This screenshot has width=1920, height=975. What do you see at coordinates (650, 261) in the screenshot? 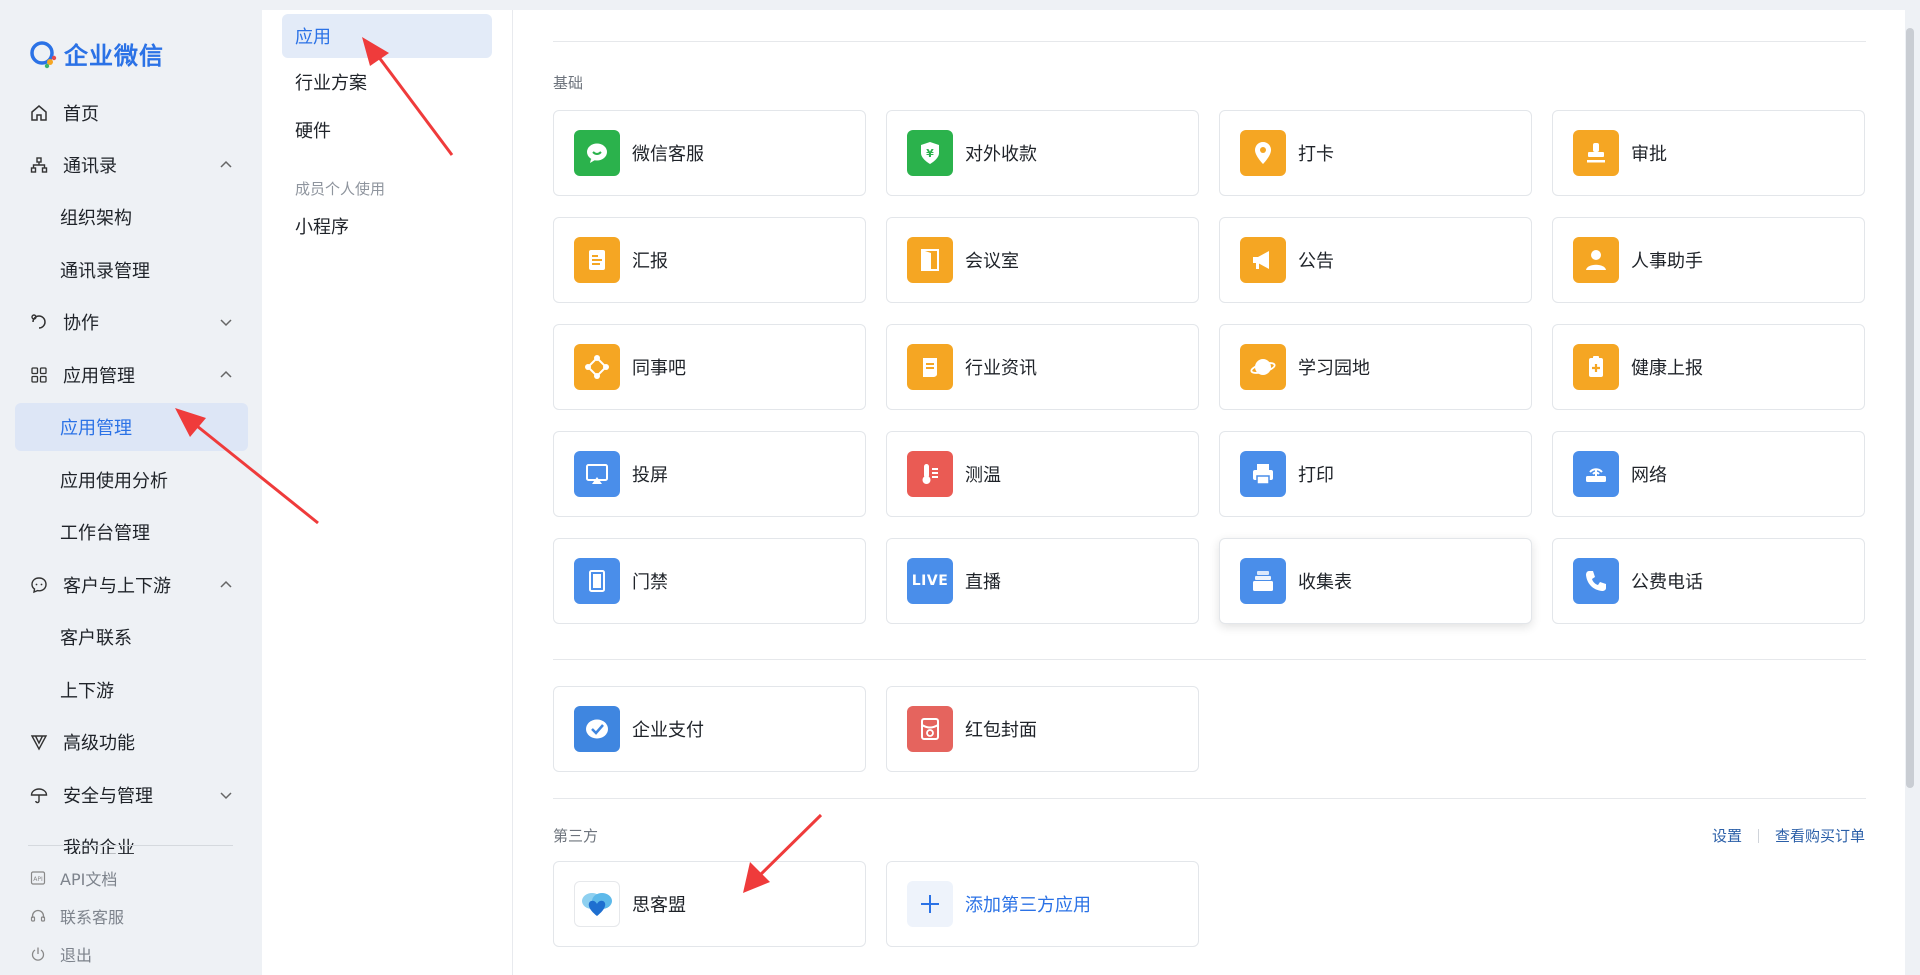
I see `app-card-label: 汇报` at bounding box center [650, 261].